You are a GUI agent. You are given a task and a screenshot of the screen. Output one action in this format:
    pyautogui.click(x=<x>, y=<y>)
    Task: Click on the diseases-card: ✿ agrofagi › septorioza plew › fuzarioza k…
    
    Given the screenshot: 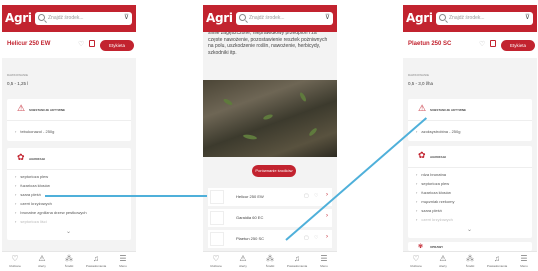 What is the action you would take?
    pyautogui.click(x=69, y=194)
    